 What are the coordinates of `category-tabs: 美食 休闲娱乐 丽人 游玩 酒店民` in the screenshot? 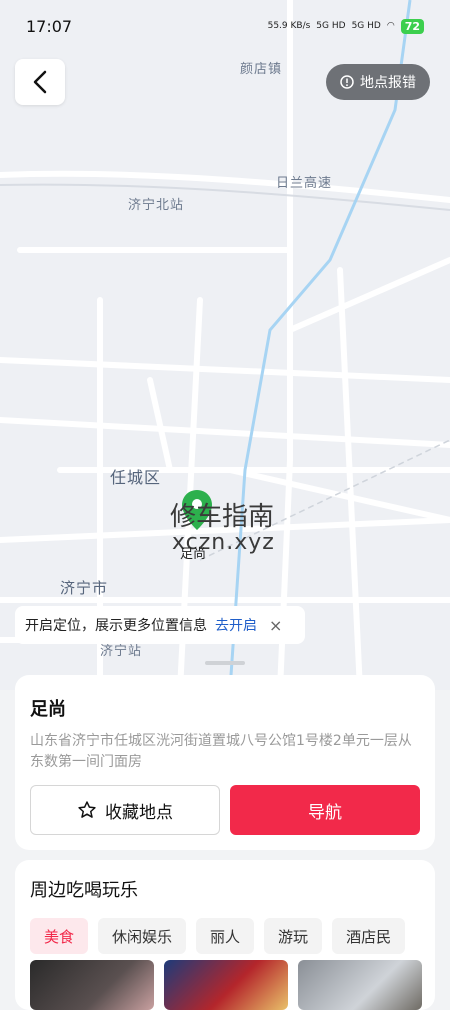 It's located at (225, 936).